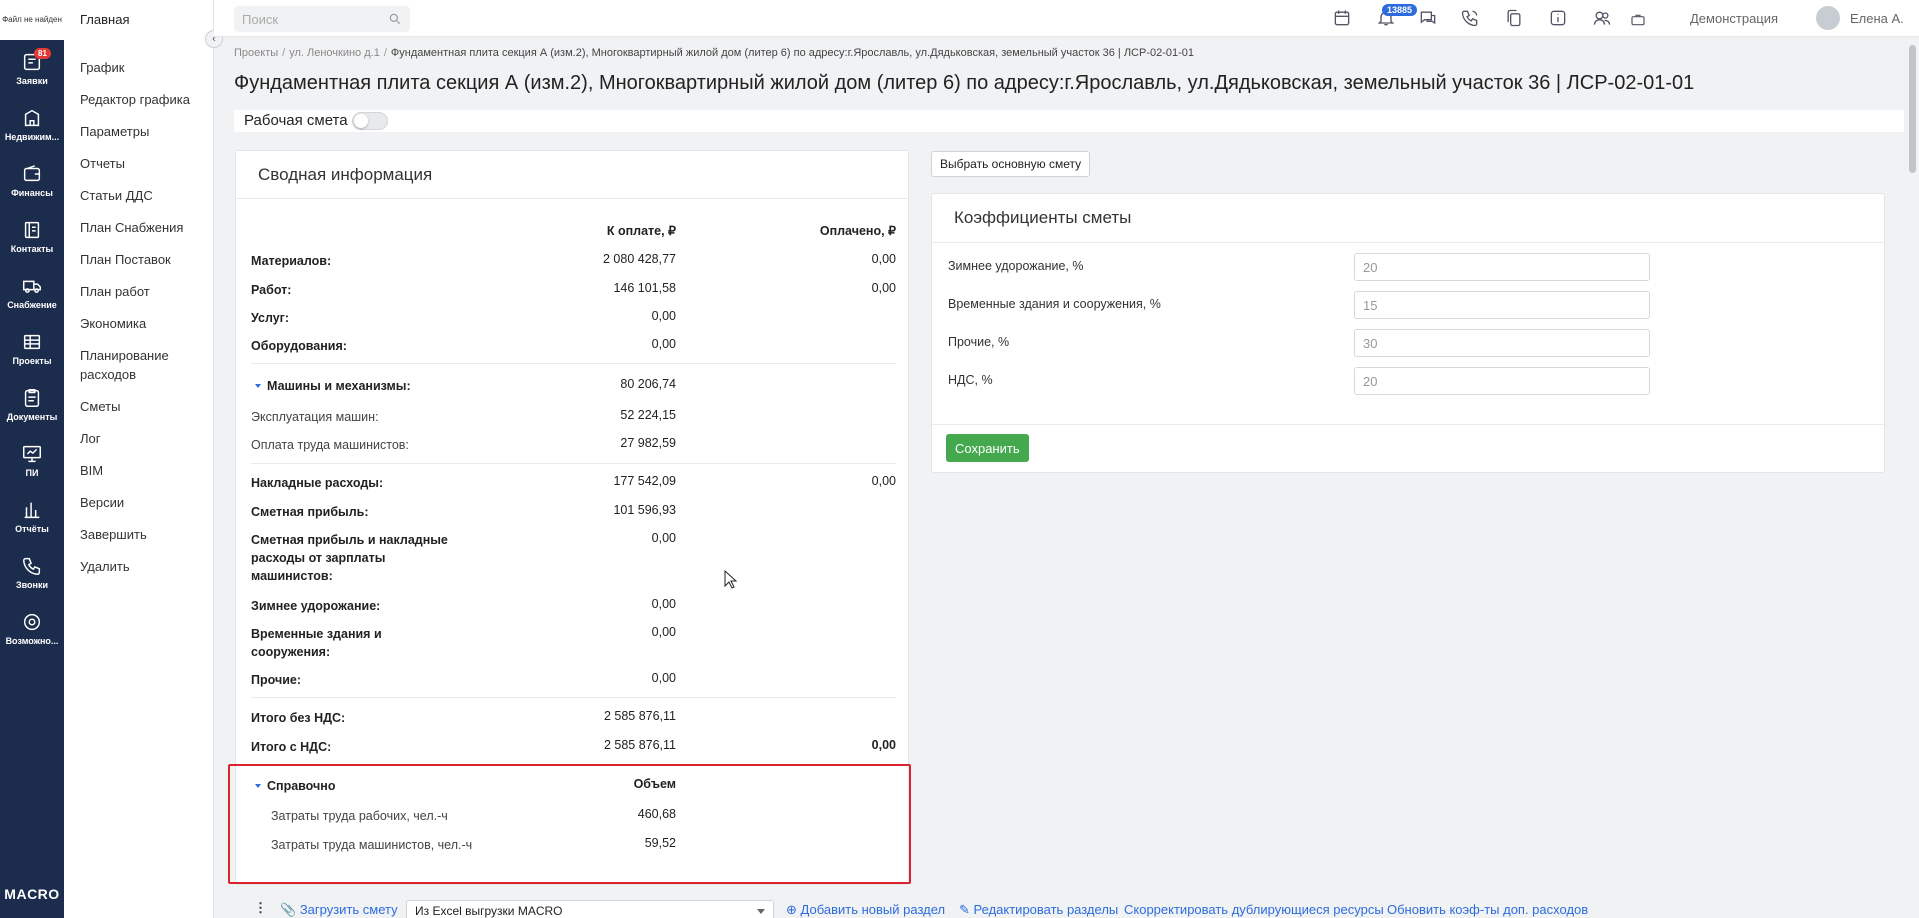  What do you see at coordinates (291, 261) in the screenshot?
I see `row-label: Материалов:` at bounding box center [291, 261].